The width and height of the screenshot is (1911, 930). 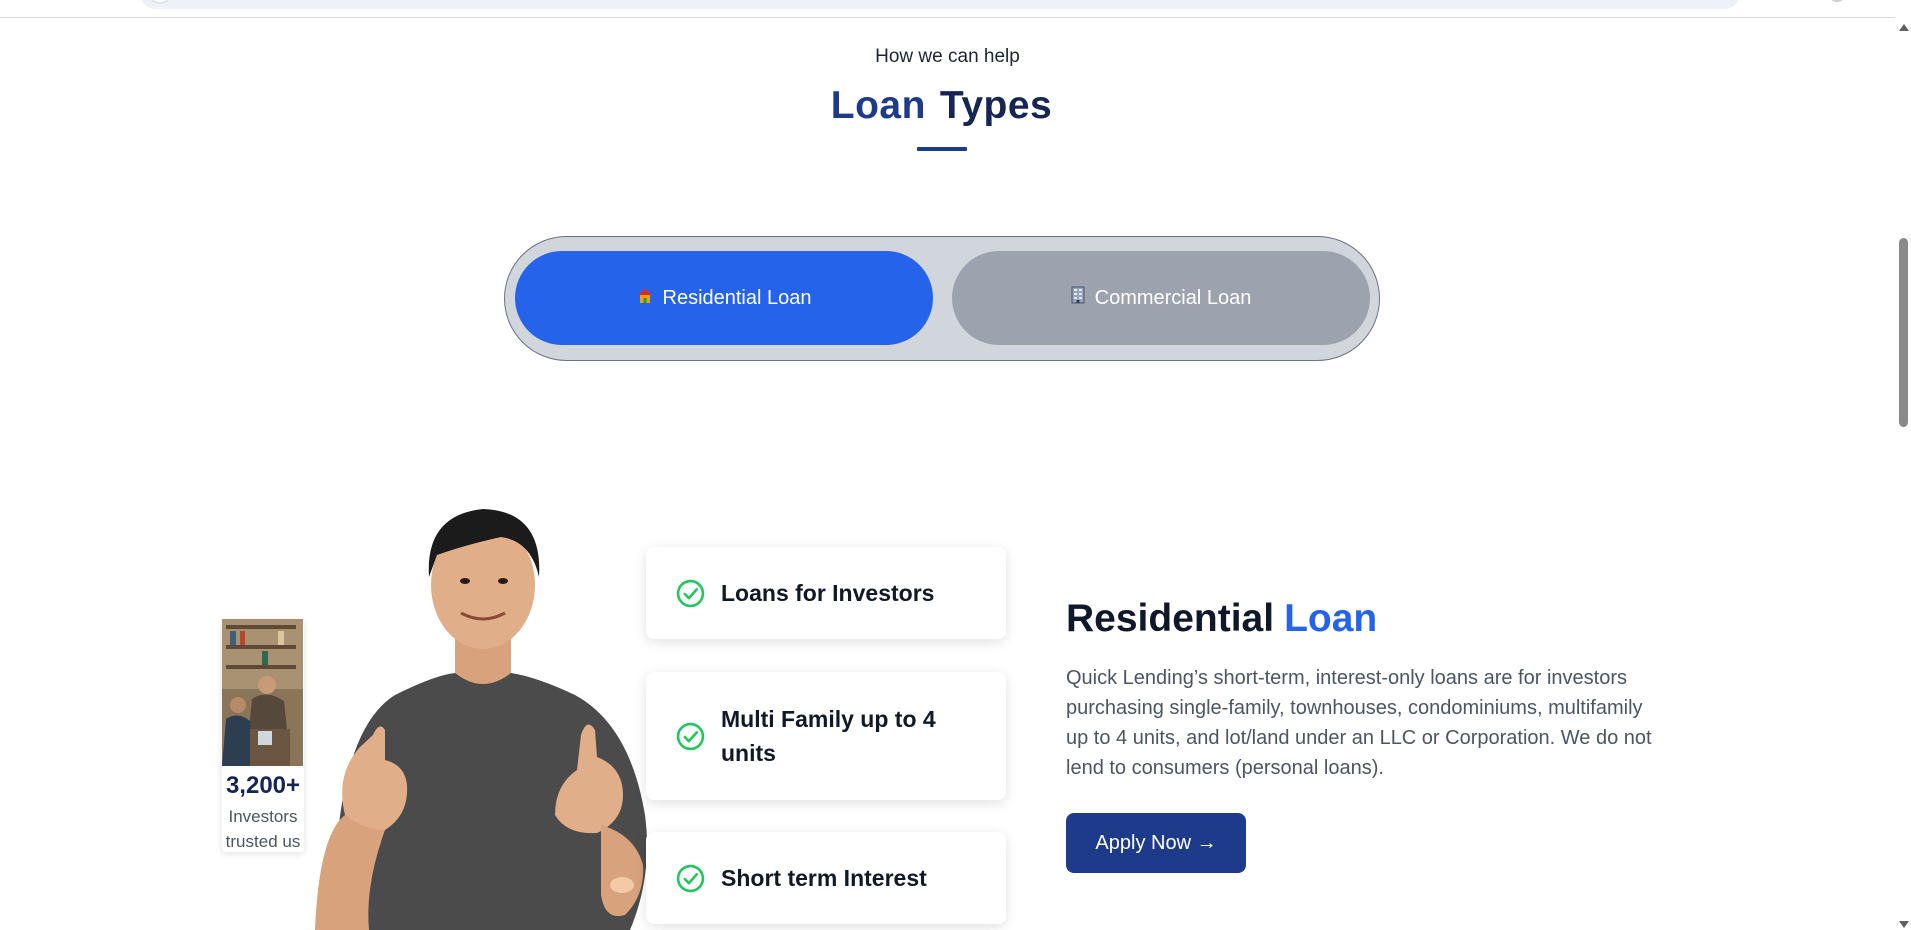 I want to click on section-eyebrow: How we can help, so click(x=947, y=56).